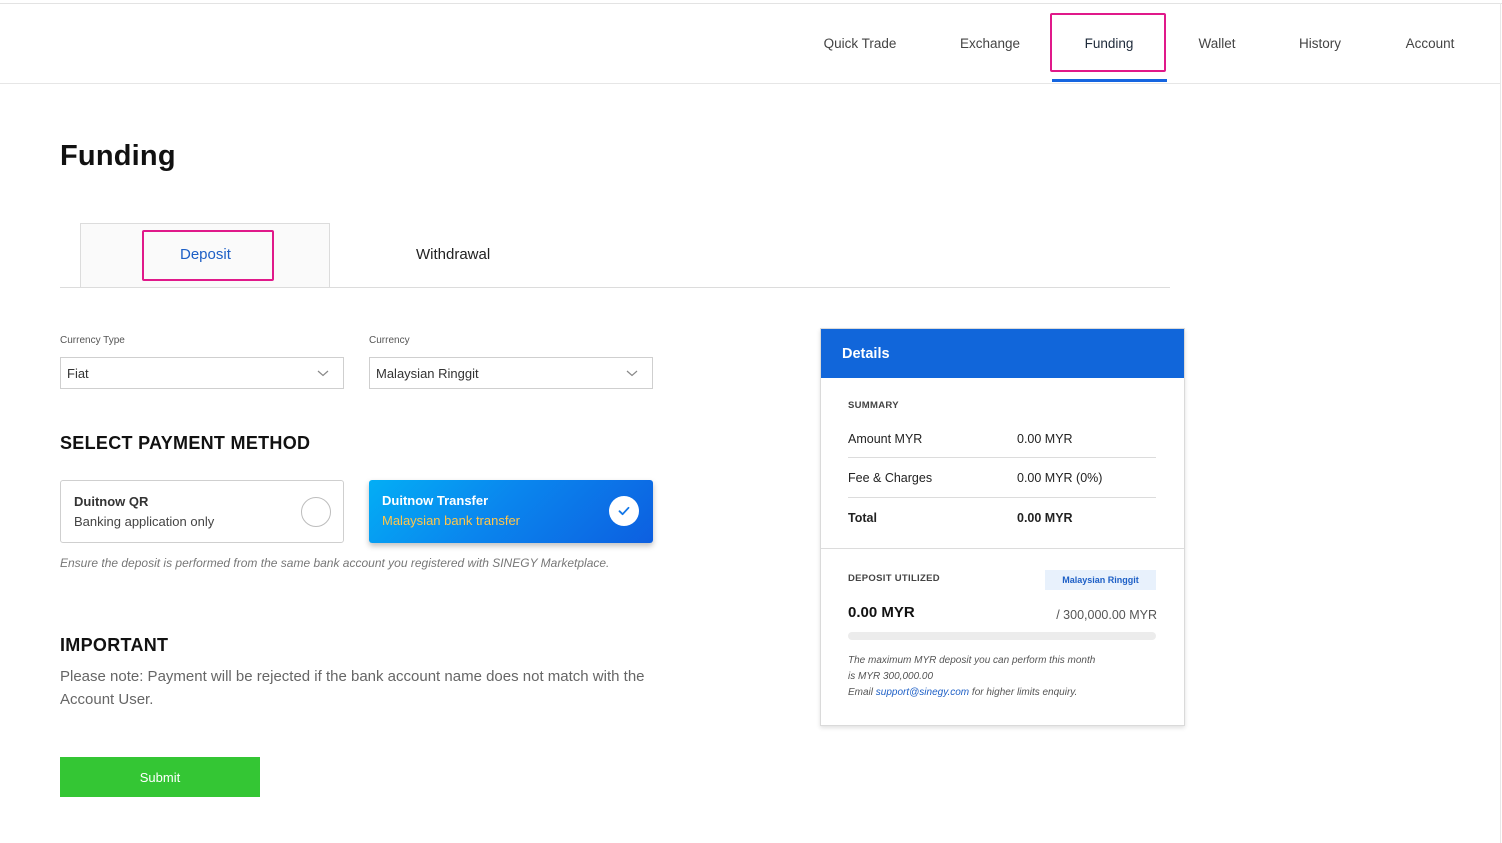 The width and height of the screenshot is (1502, 843). What do you see at coordinates (1045, 439) in the screenshot?
I see `summary-row-value: 0.00 MYR` at bounding box center [1045, 439].